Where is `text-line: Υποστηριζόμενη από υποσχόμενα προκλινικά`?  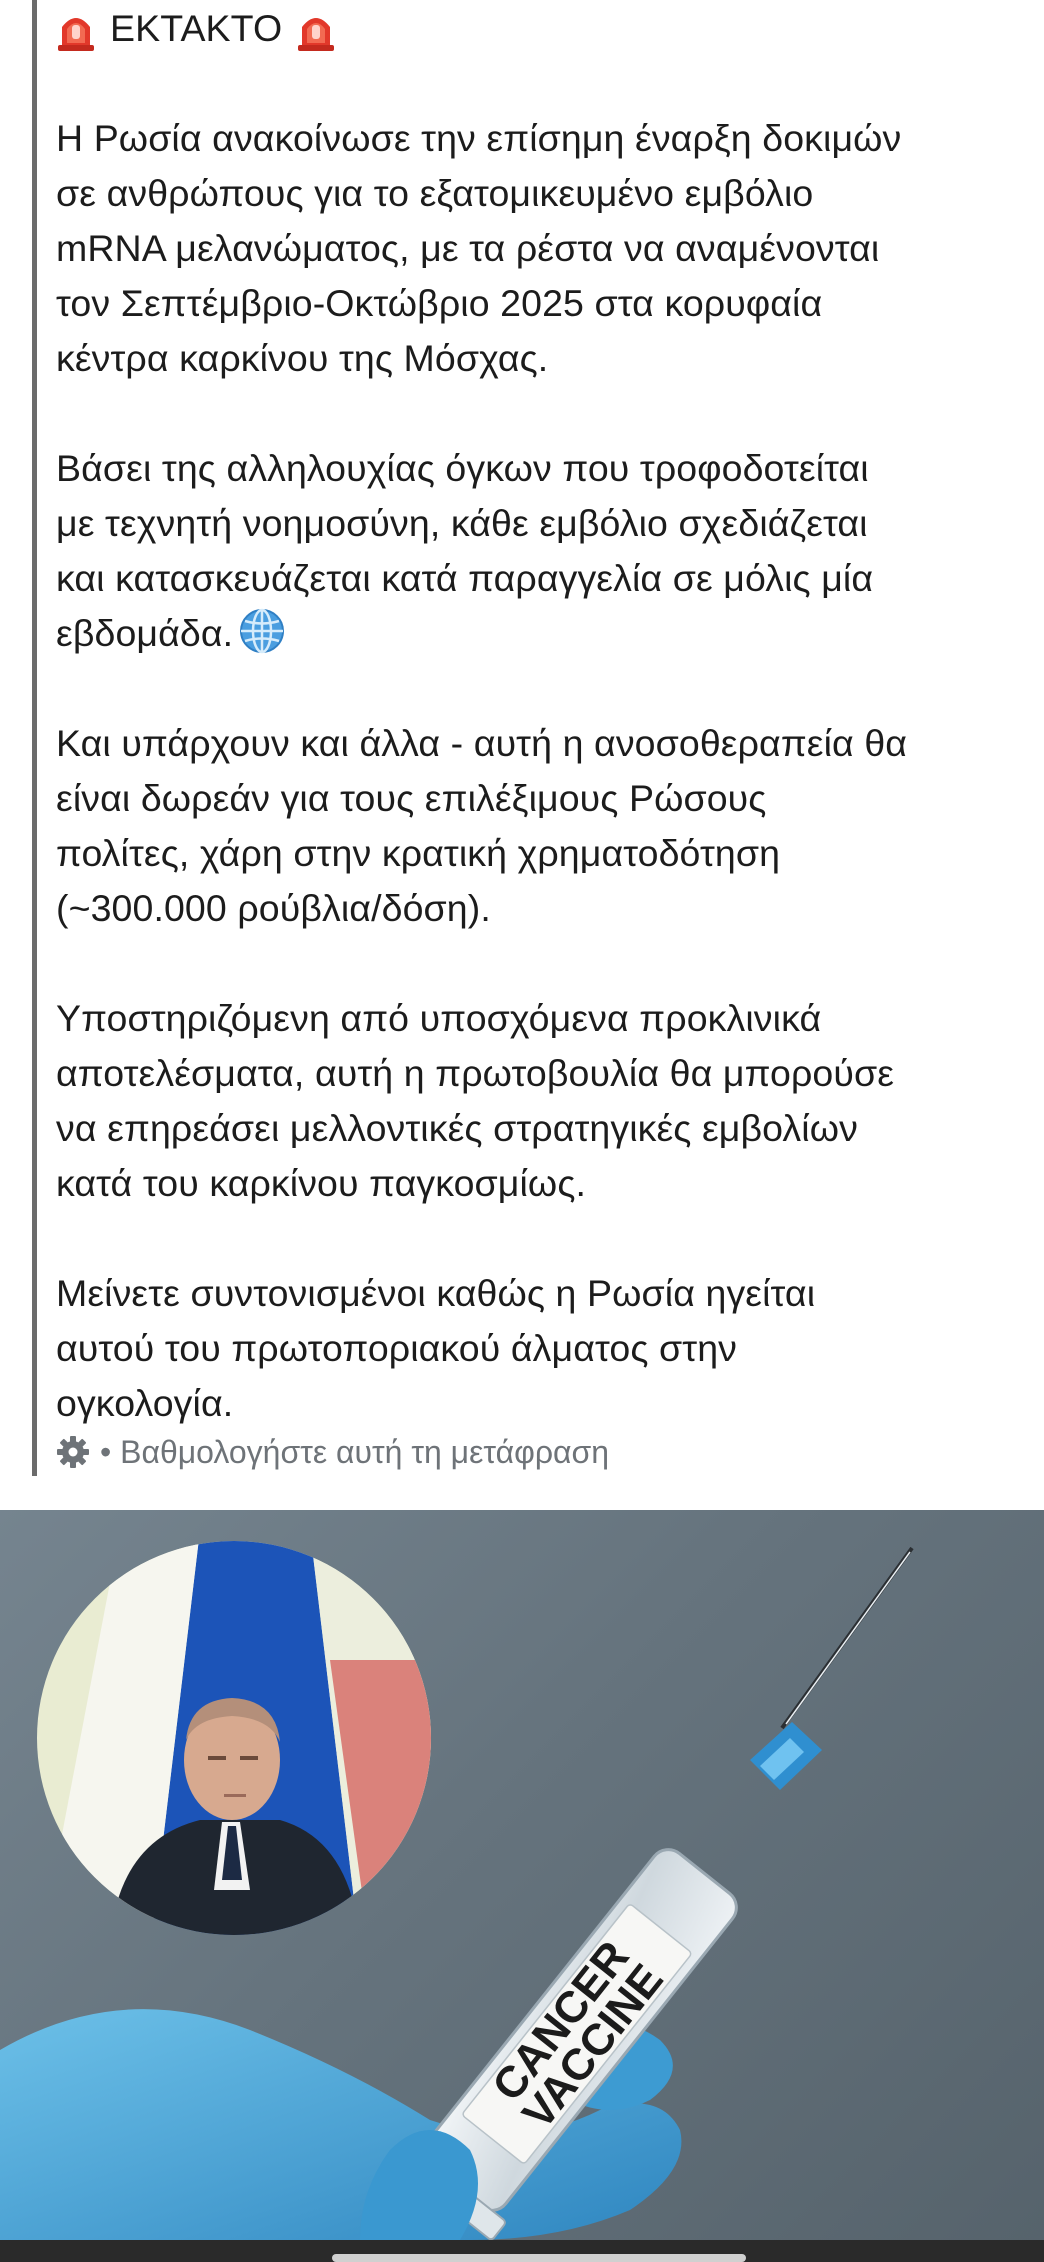 text-line: Υποστηριζόμενη από υποσχόμενα προκλινικά is located at coordinates (439, 1018).